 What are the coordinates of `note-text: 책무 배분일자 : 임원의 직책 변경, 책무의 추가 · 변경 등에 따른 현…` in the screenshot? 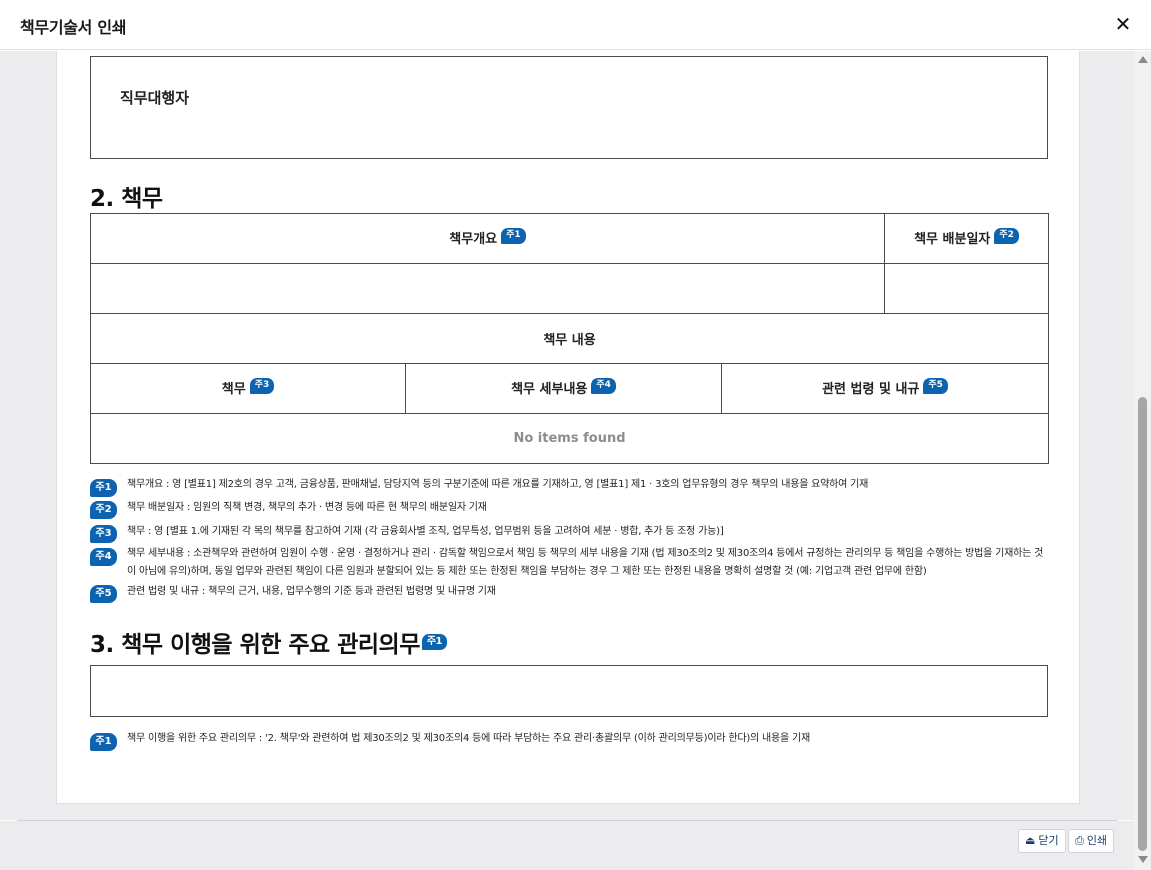 It's located at (307, 507).